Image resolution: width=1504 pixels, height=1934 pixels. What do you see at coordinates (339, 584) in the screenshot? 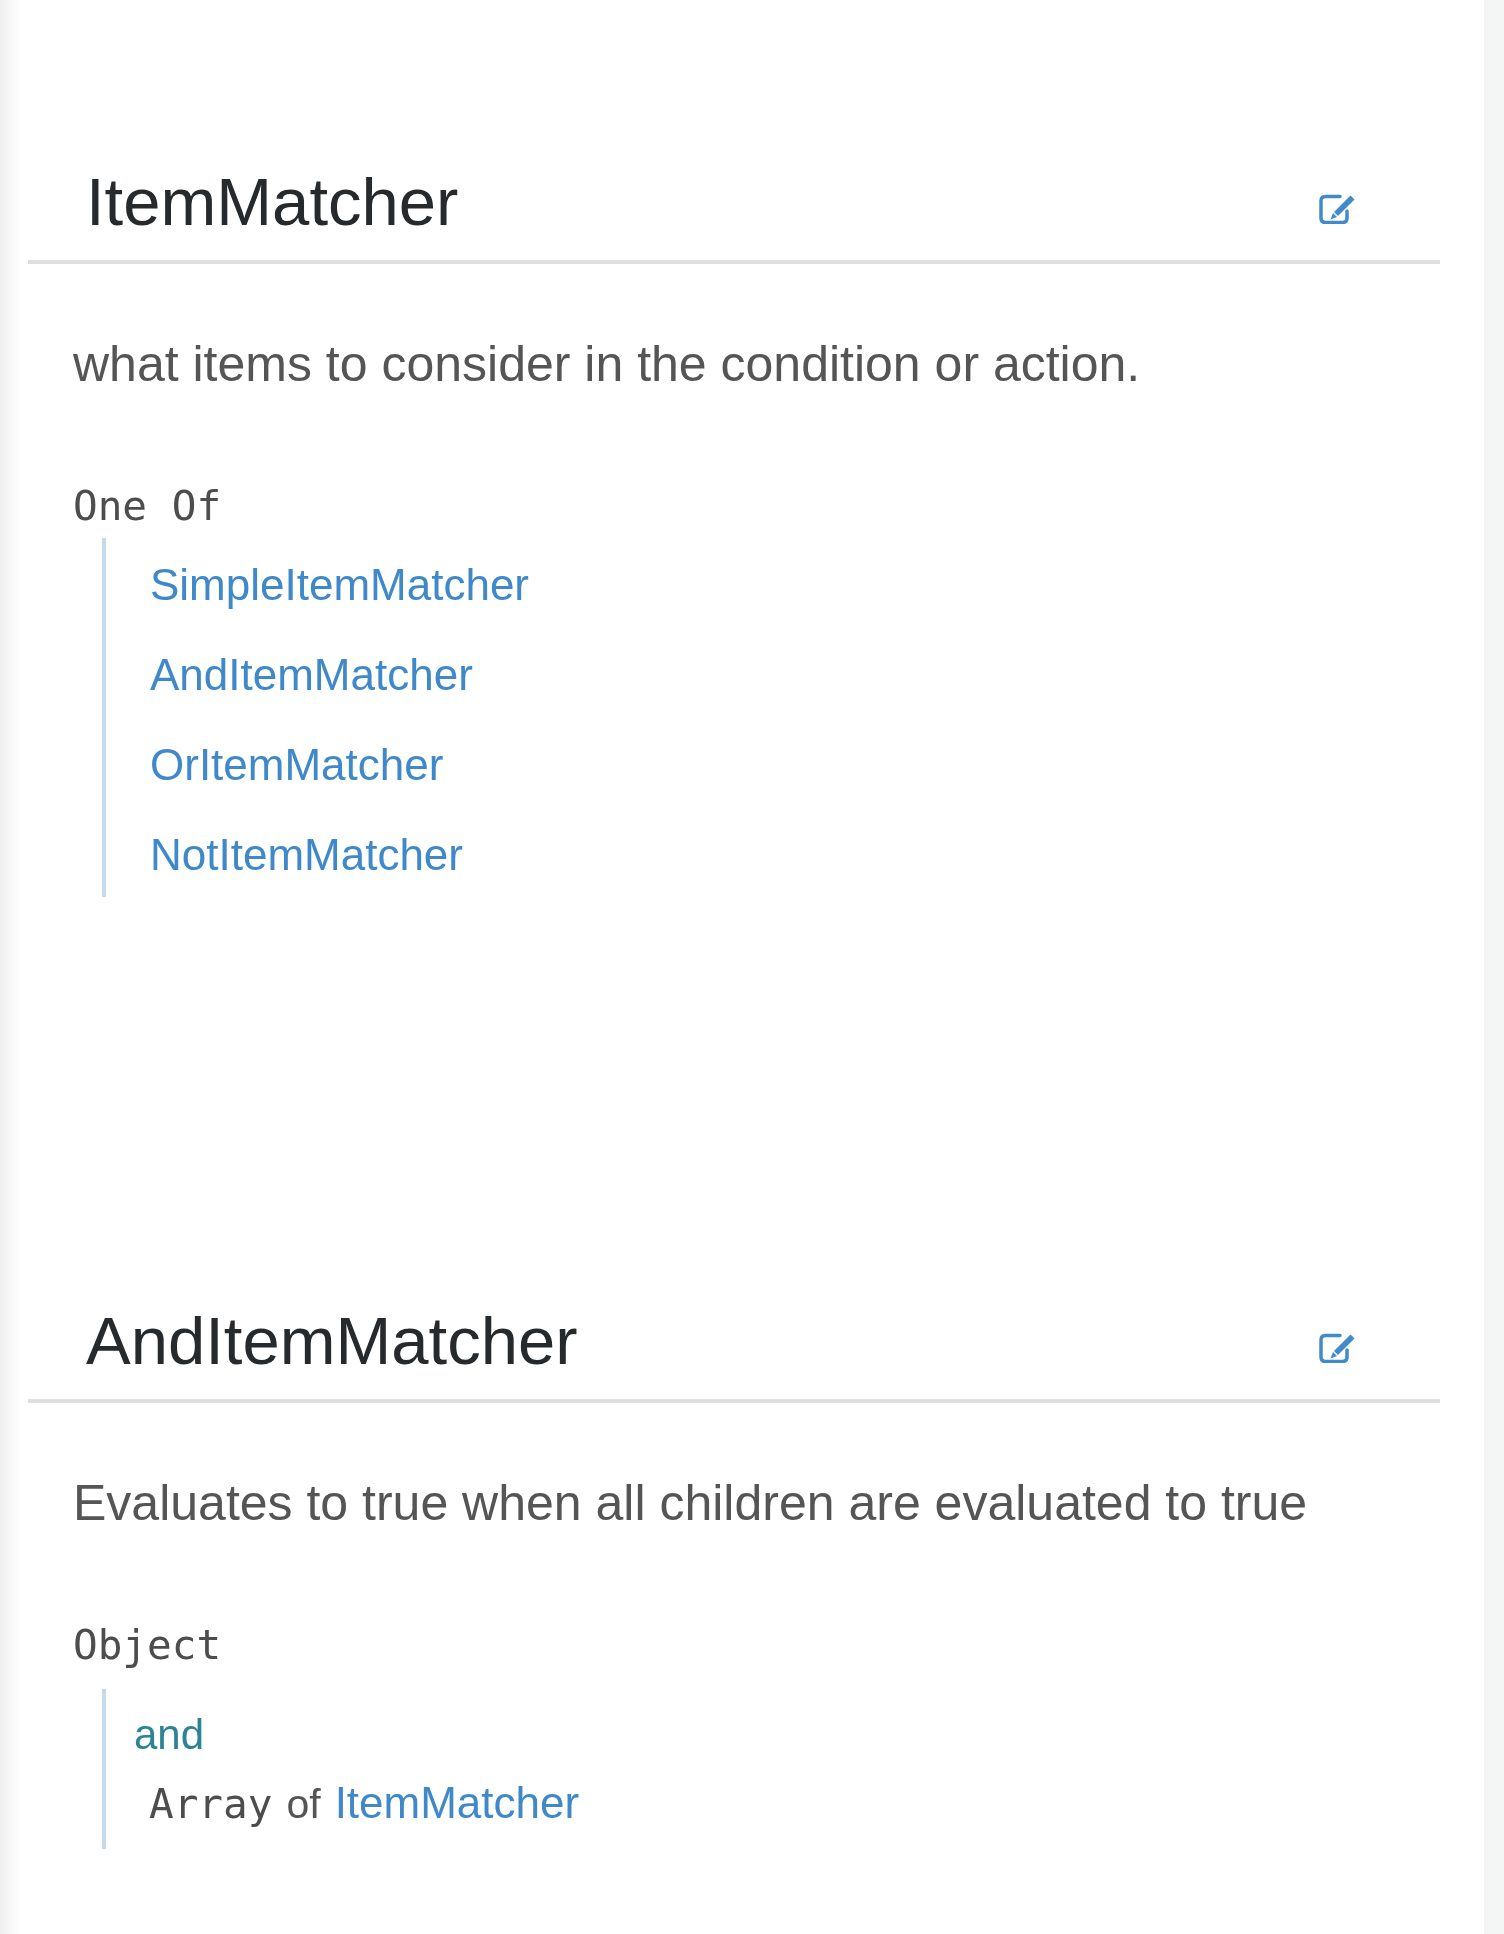
I see `option-link: SimpleItemMatcher` at bounding box center [339, 584].